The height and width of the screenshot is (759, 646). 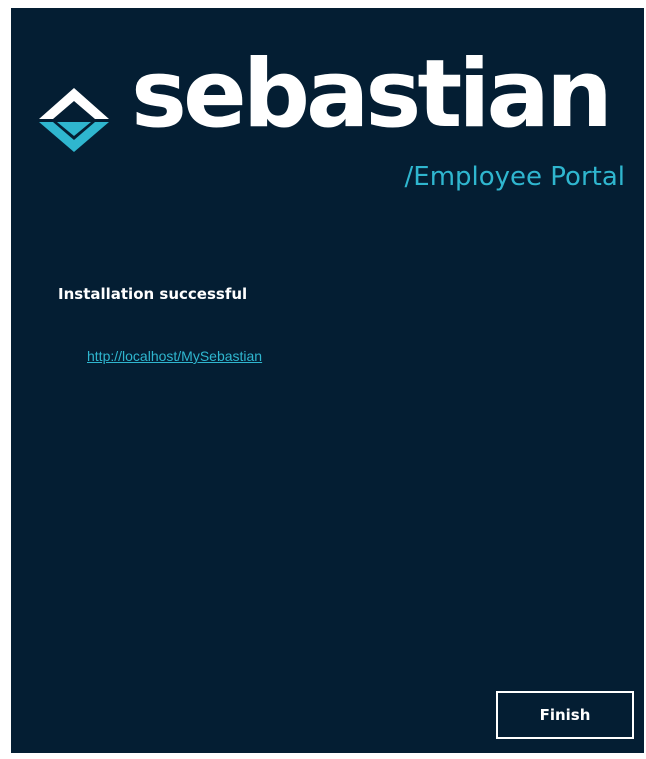 What do you see at coordinates (74, 120) in the screenshot?
I see `sebastian-diamond-logo-icon` at bounding box center [74, 120].